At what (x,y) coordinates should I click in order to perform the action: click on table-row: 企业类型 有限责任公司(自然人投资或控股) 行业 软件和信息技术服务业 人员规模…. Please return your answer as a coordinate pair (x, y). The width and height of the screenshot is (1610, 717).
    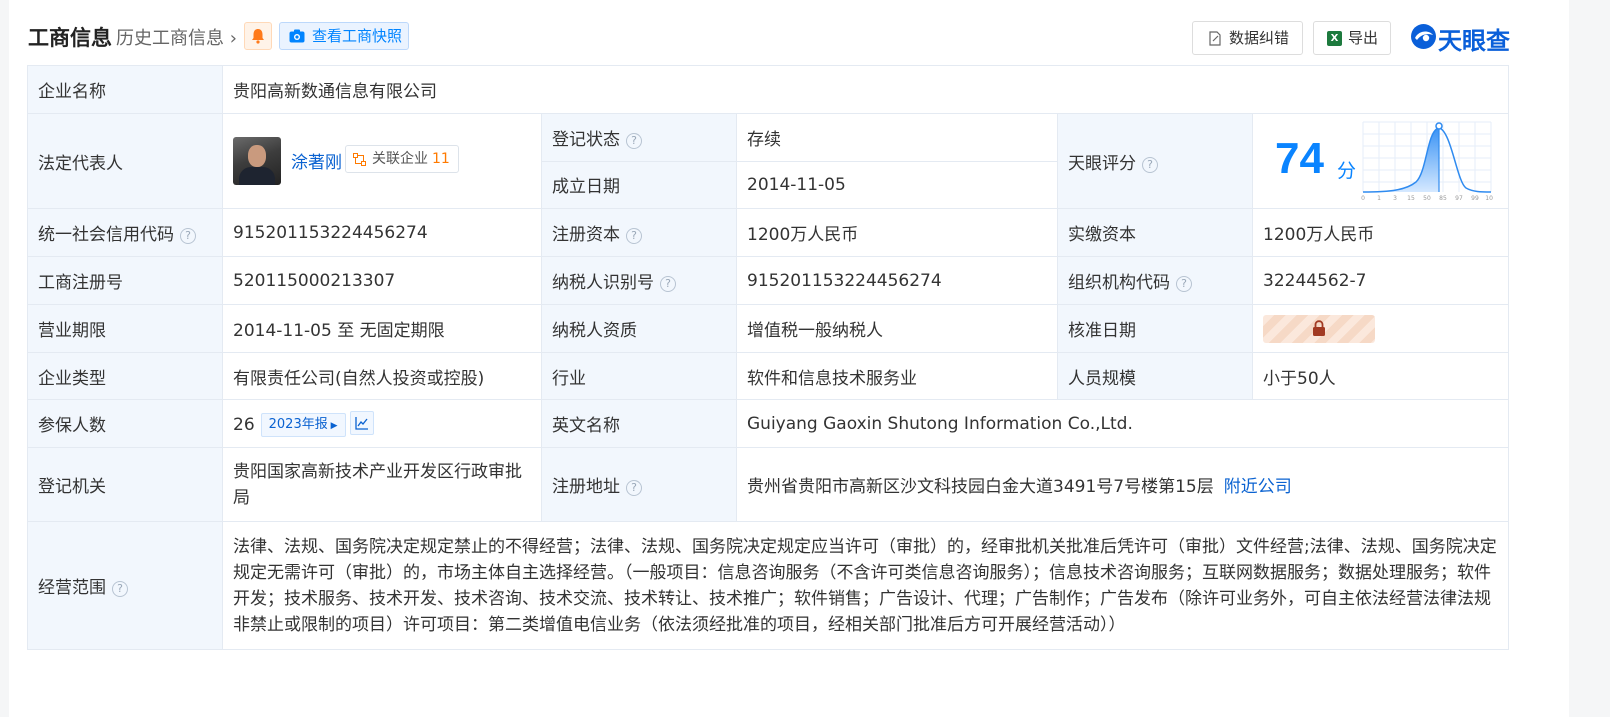
    Looking at the image, I should click on (768, 376).